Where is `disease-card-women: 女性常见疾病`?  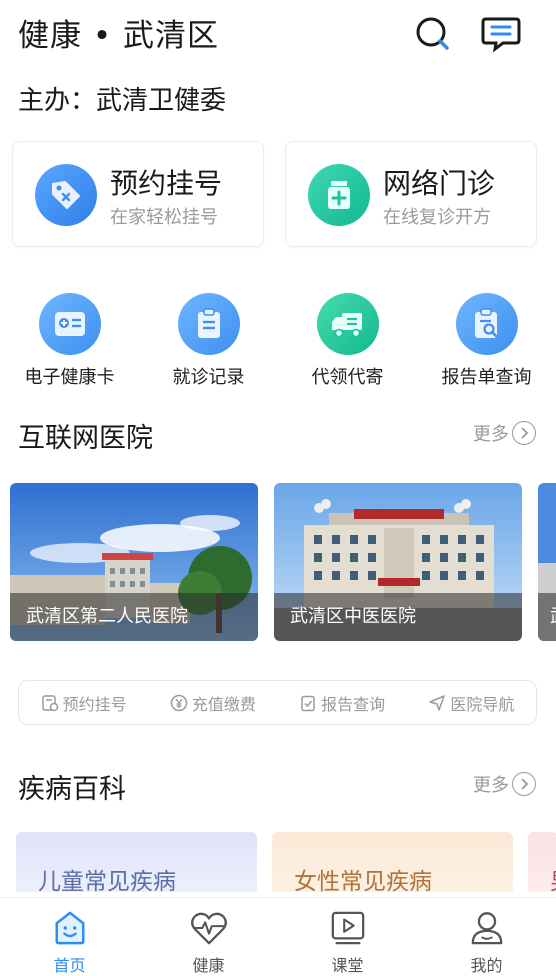 disease-card-women: 女性常见疾病 is located at coordinates (392, 862).